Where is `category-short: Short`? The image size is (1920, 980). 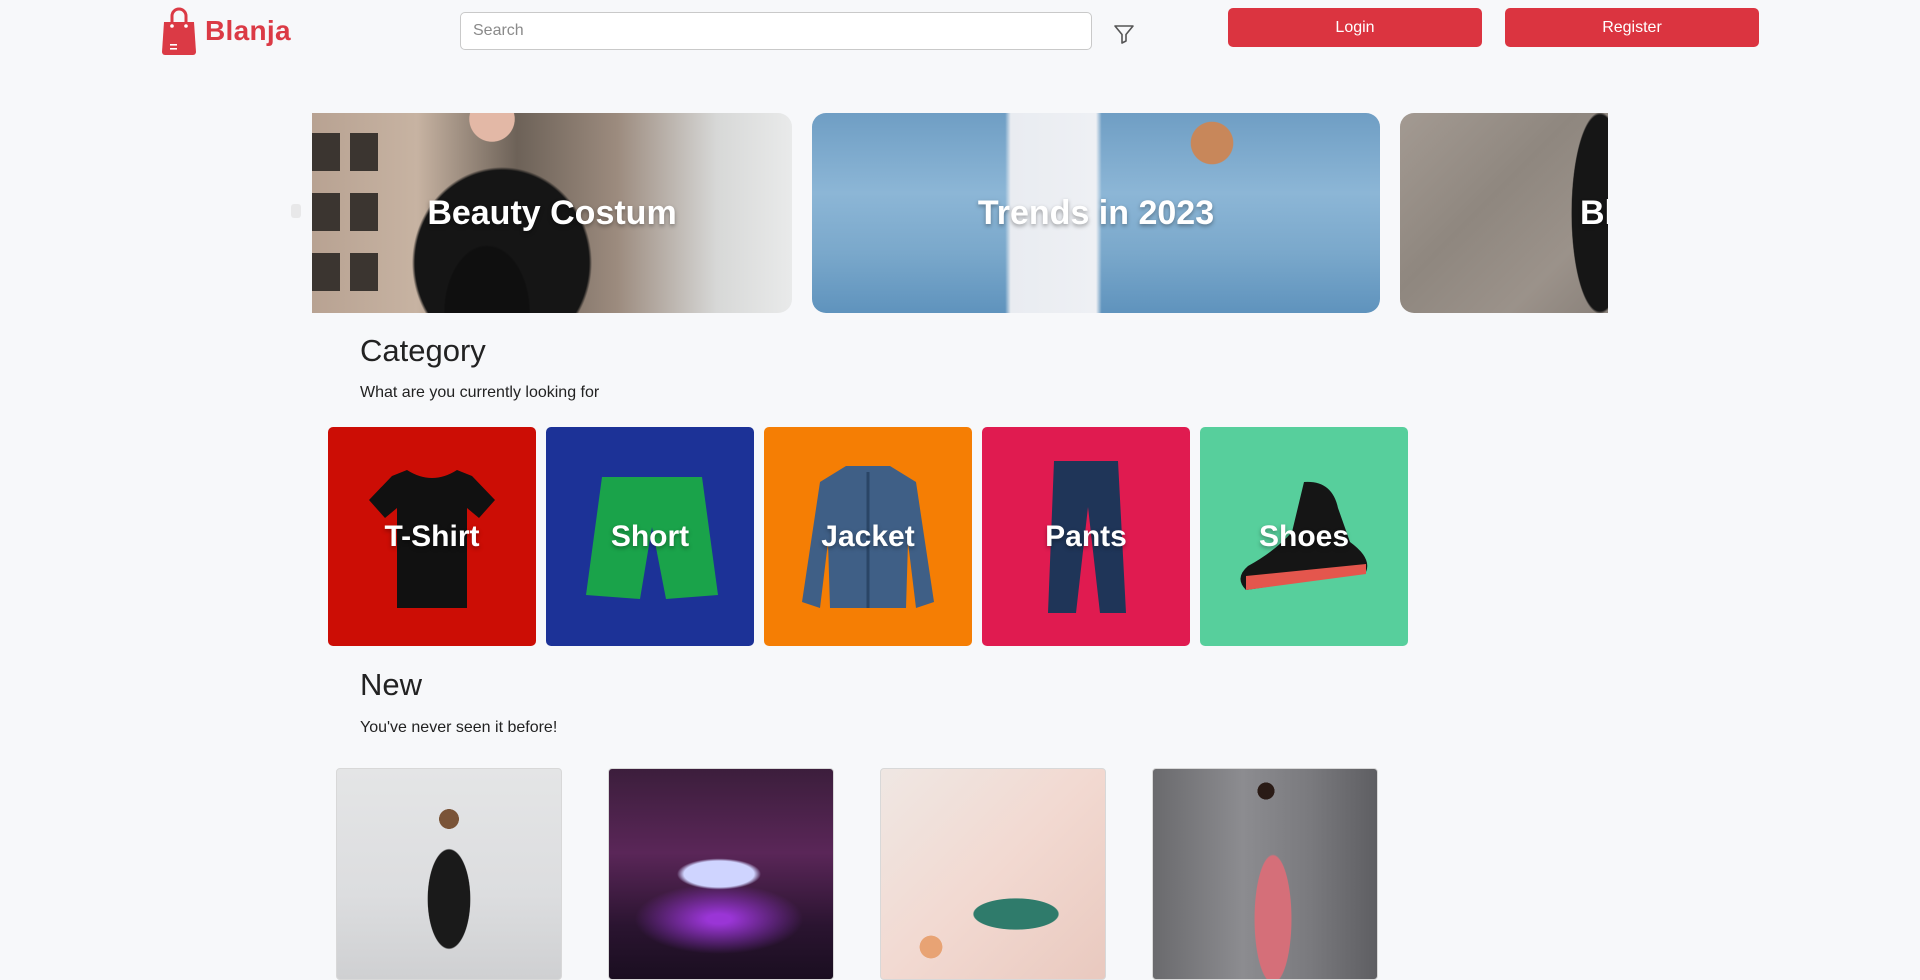 category-short: Short is located at coordinates (650, 536).